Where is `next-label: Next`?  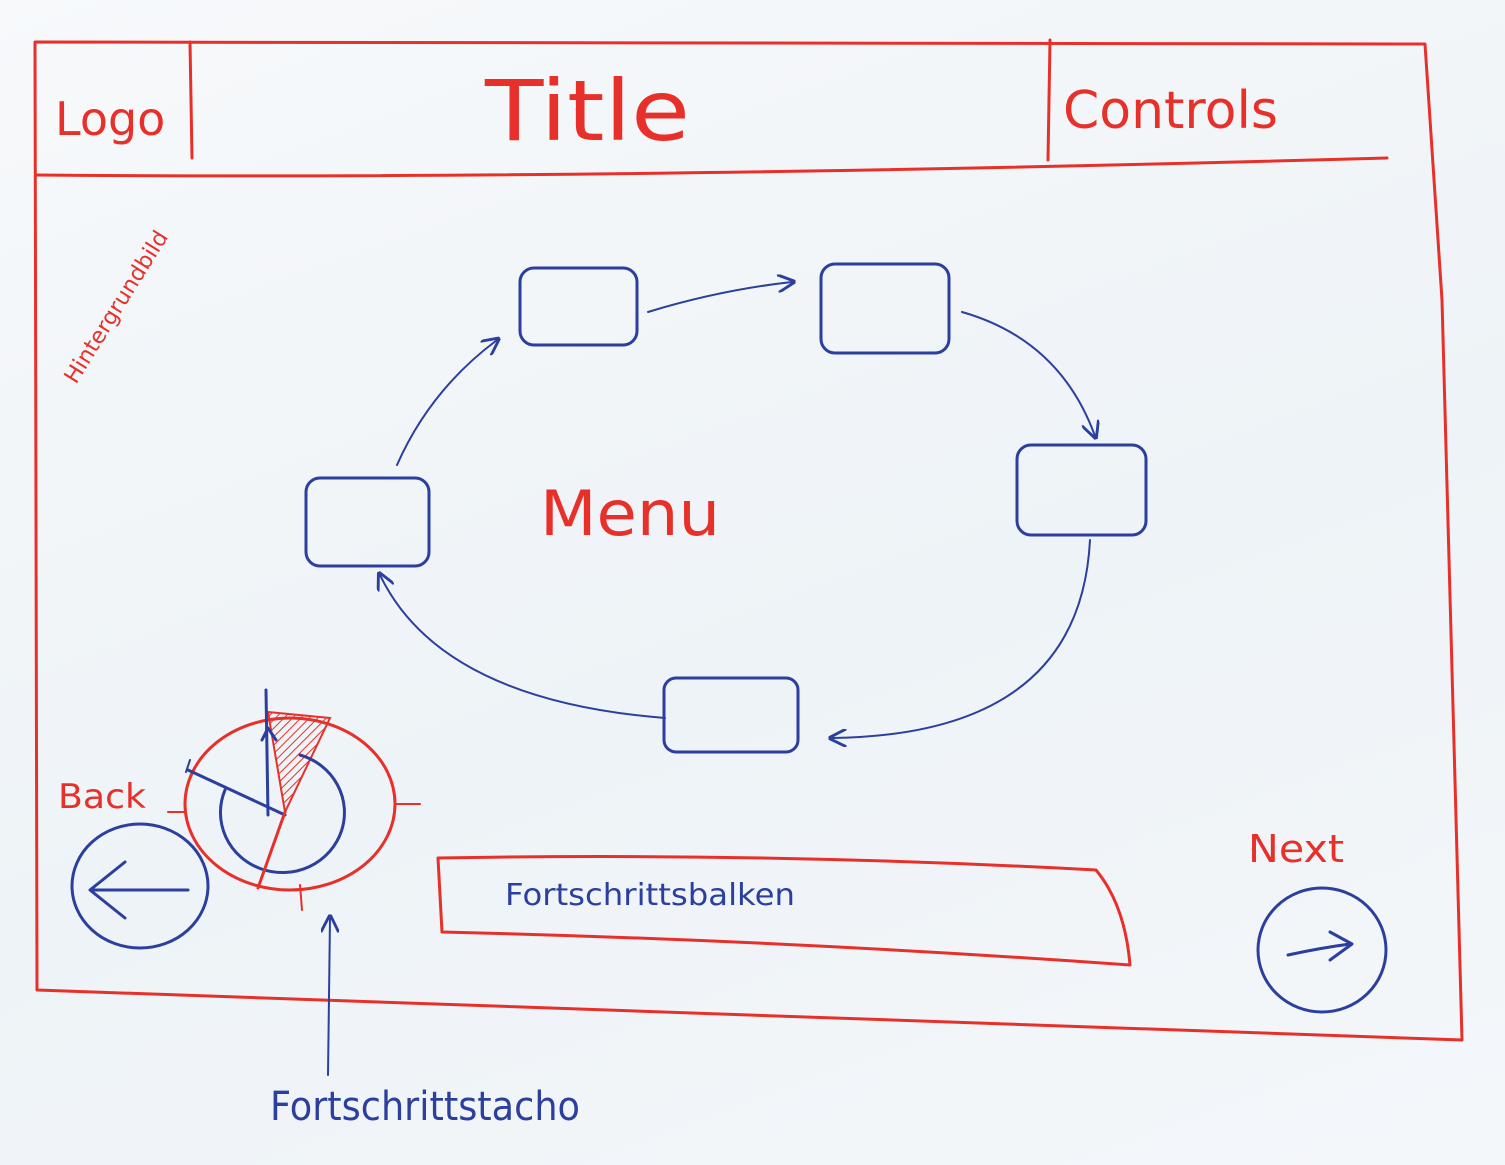 next-label: Next is located at coordinates (1296, 849).